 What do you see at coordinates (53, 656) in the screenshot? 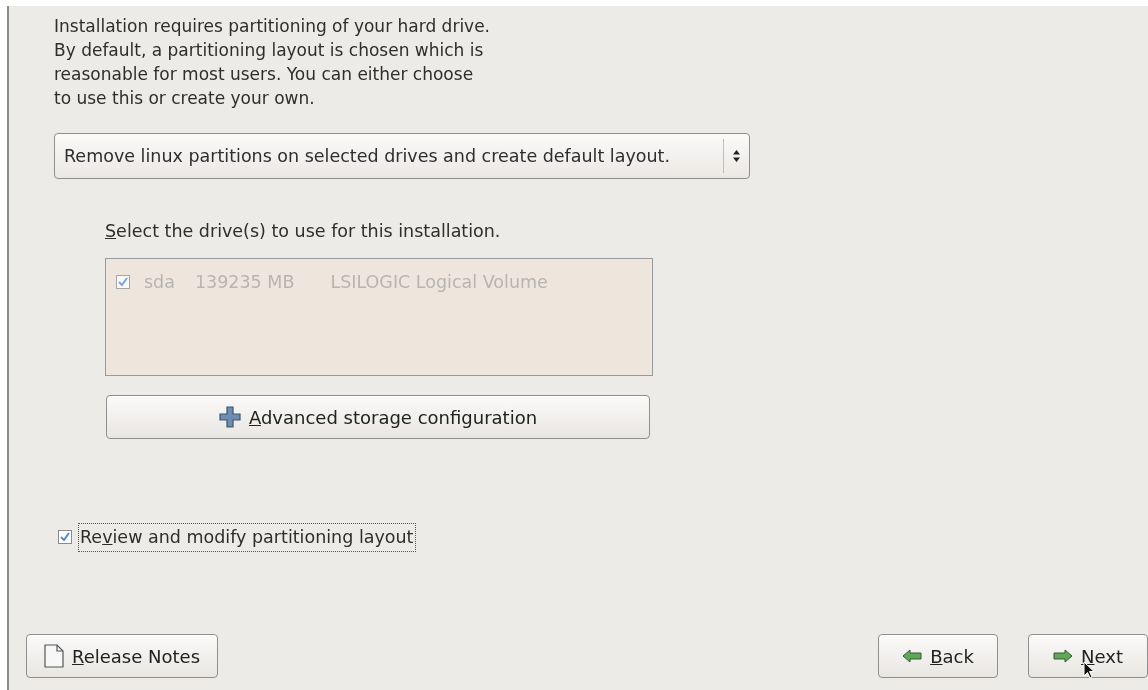
I see `document-icon` at bounding box center [53, 656].